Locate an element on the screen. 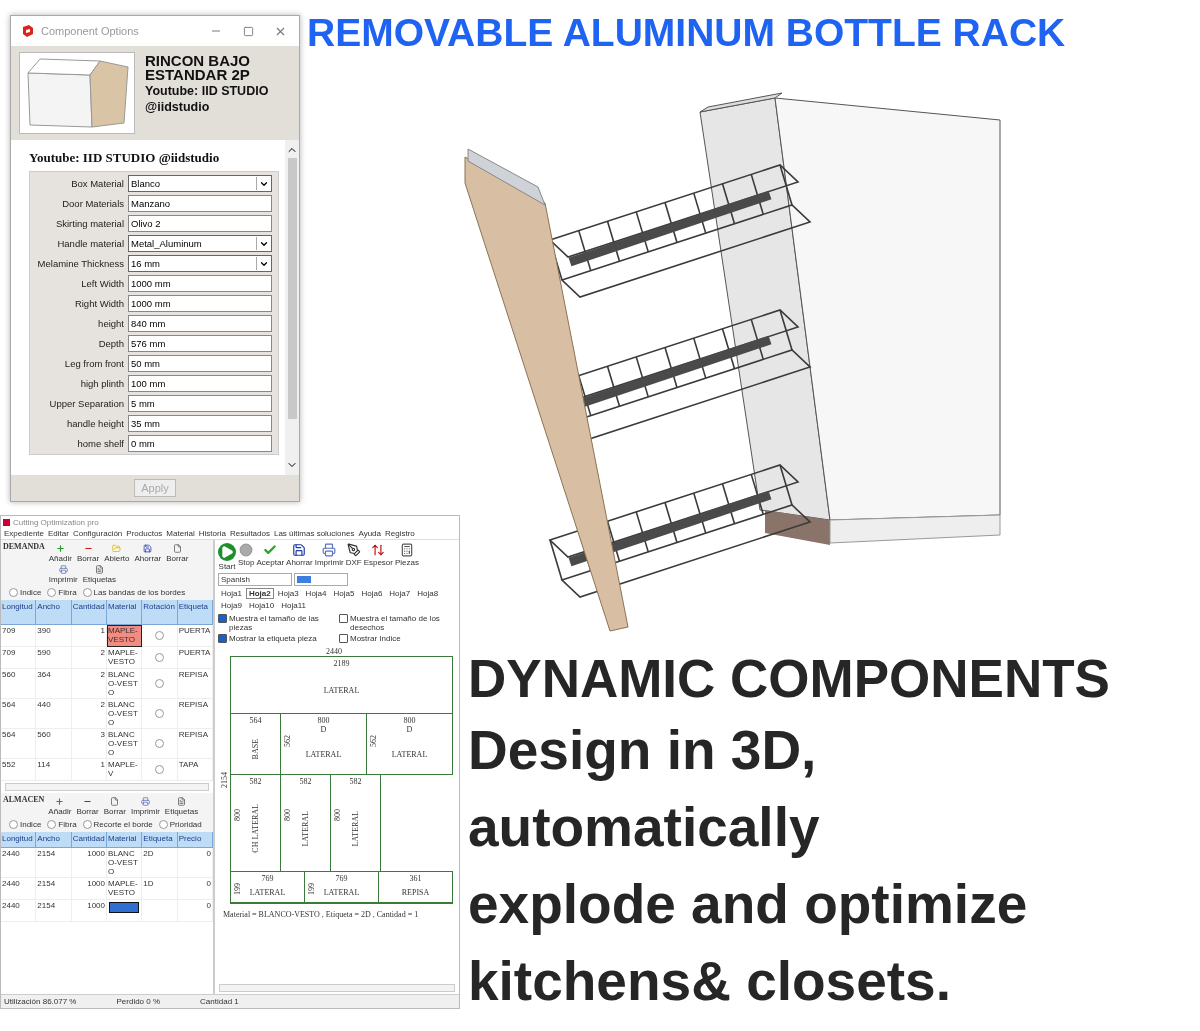  input-field: Olivo 2 is located at coordinates (200, 223).